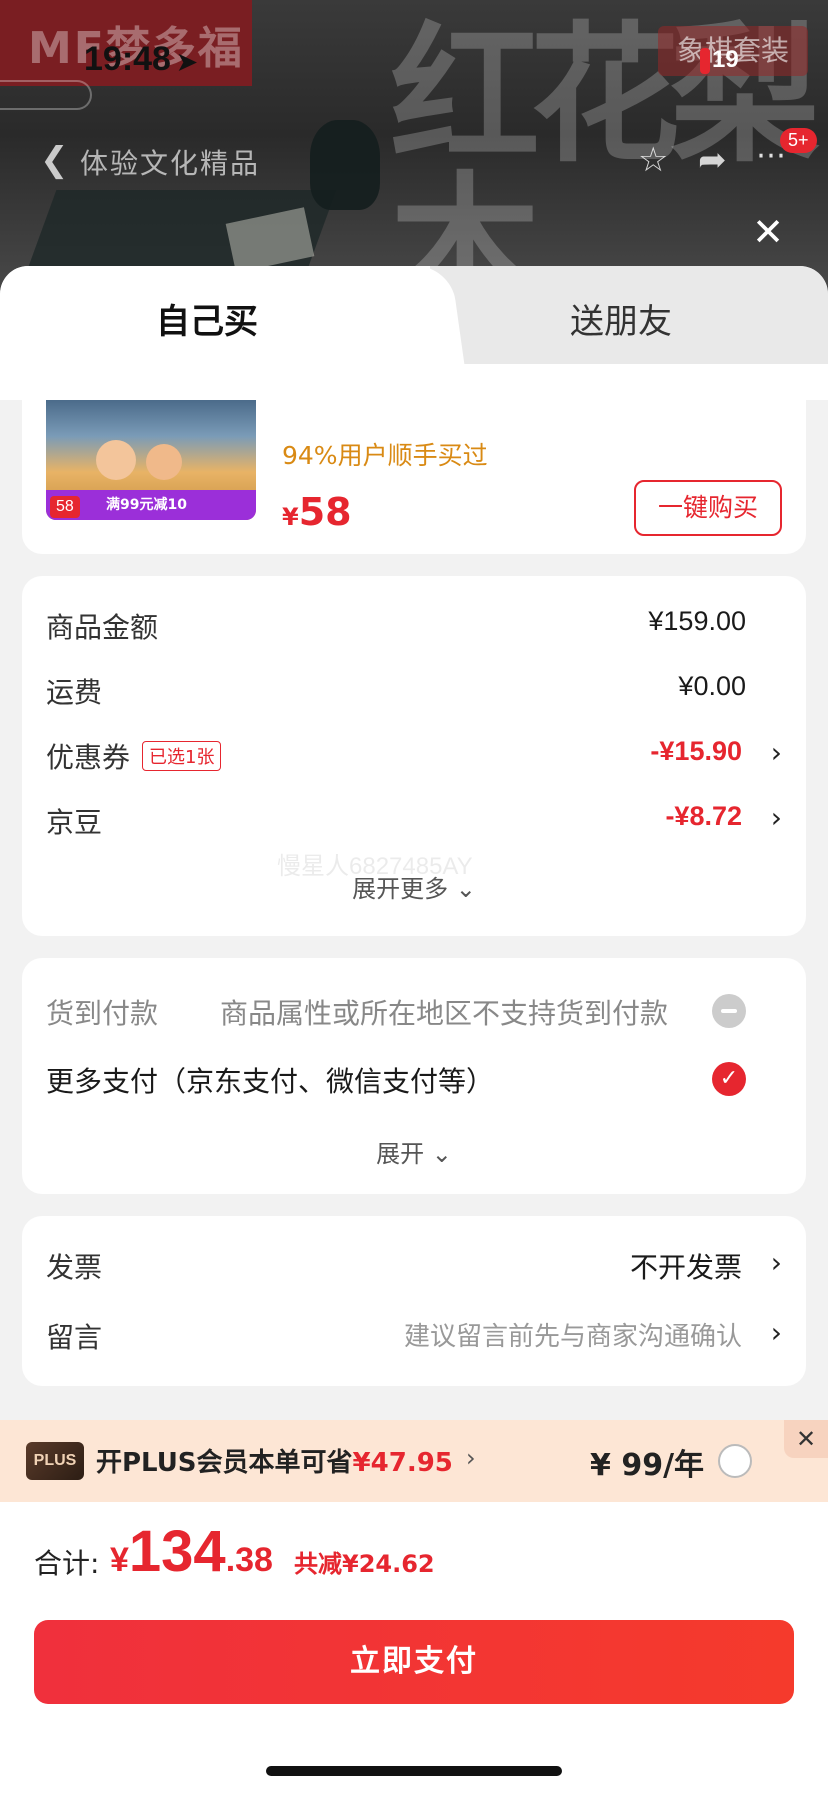  Describe the element at coordinates (573, 1334) in the screenshot. I see `note-placeholder: 建议留言前先与商家沟通确认` at that location.